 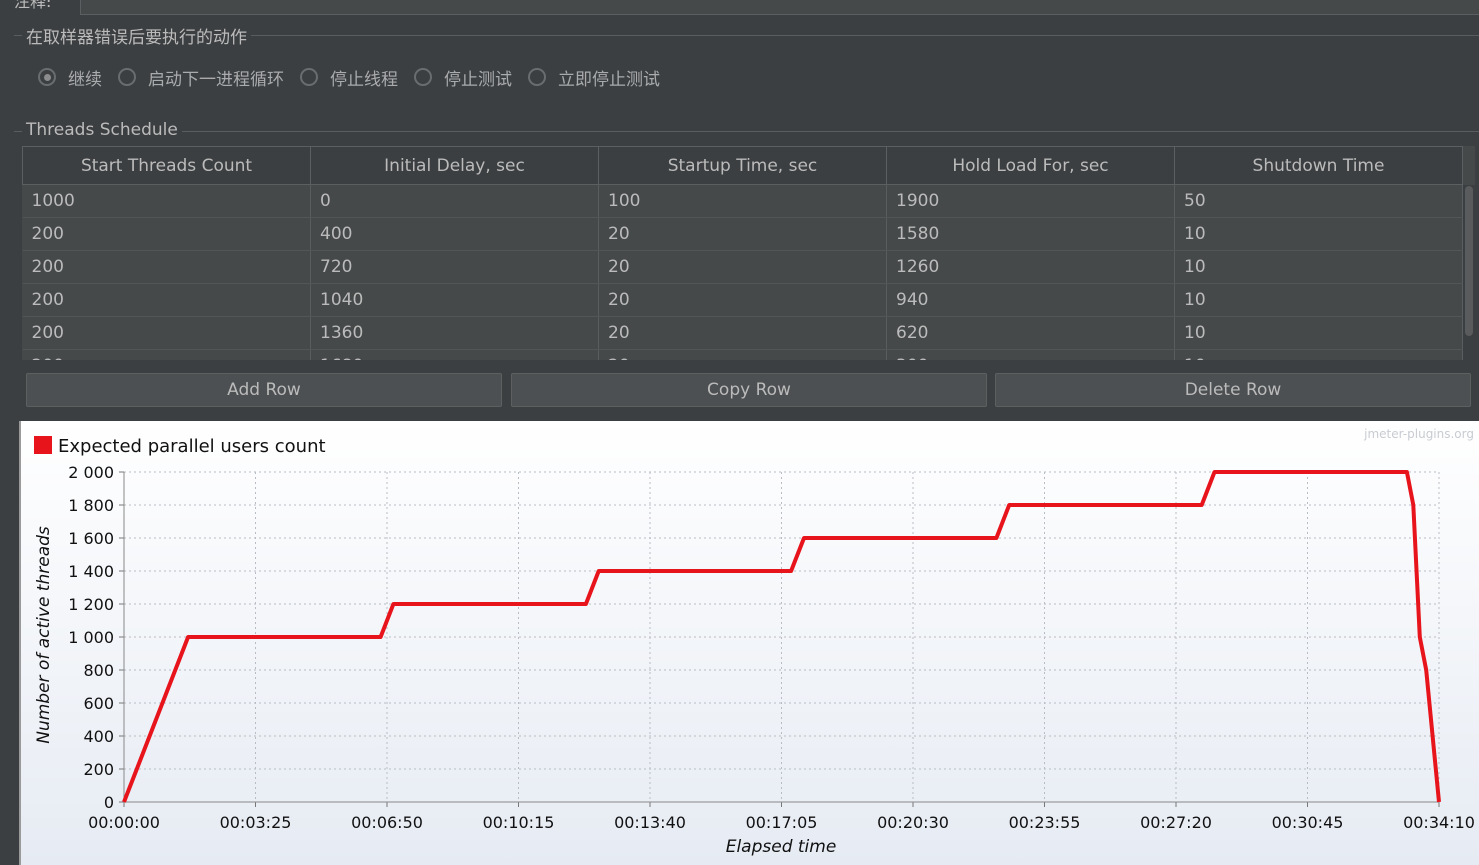 I want to click on y-tick-label: 2 000, so click(x=91, y=472).